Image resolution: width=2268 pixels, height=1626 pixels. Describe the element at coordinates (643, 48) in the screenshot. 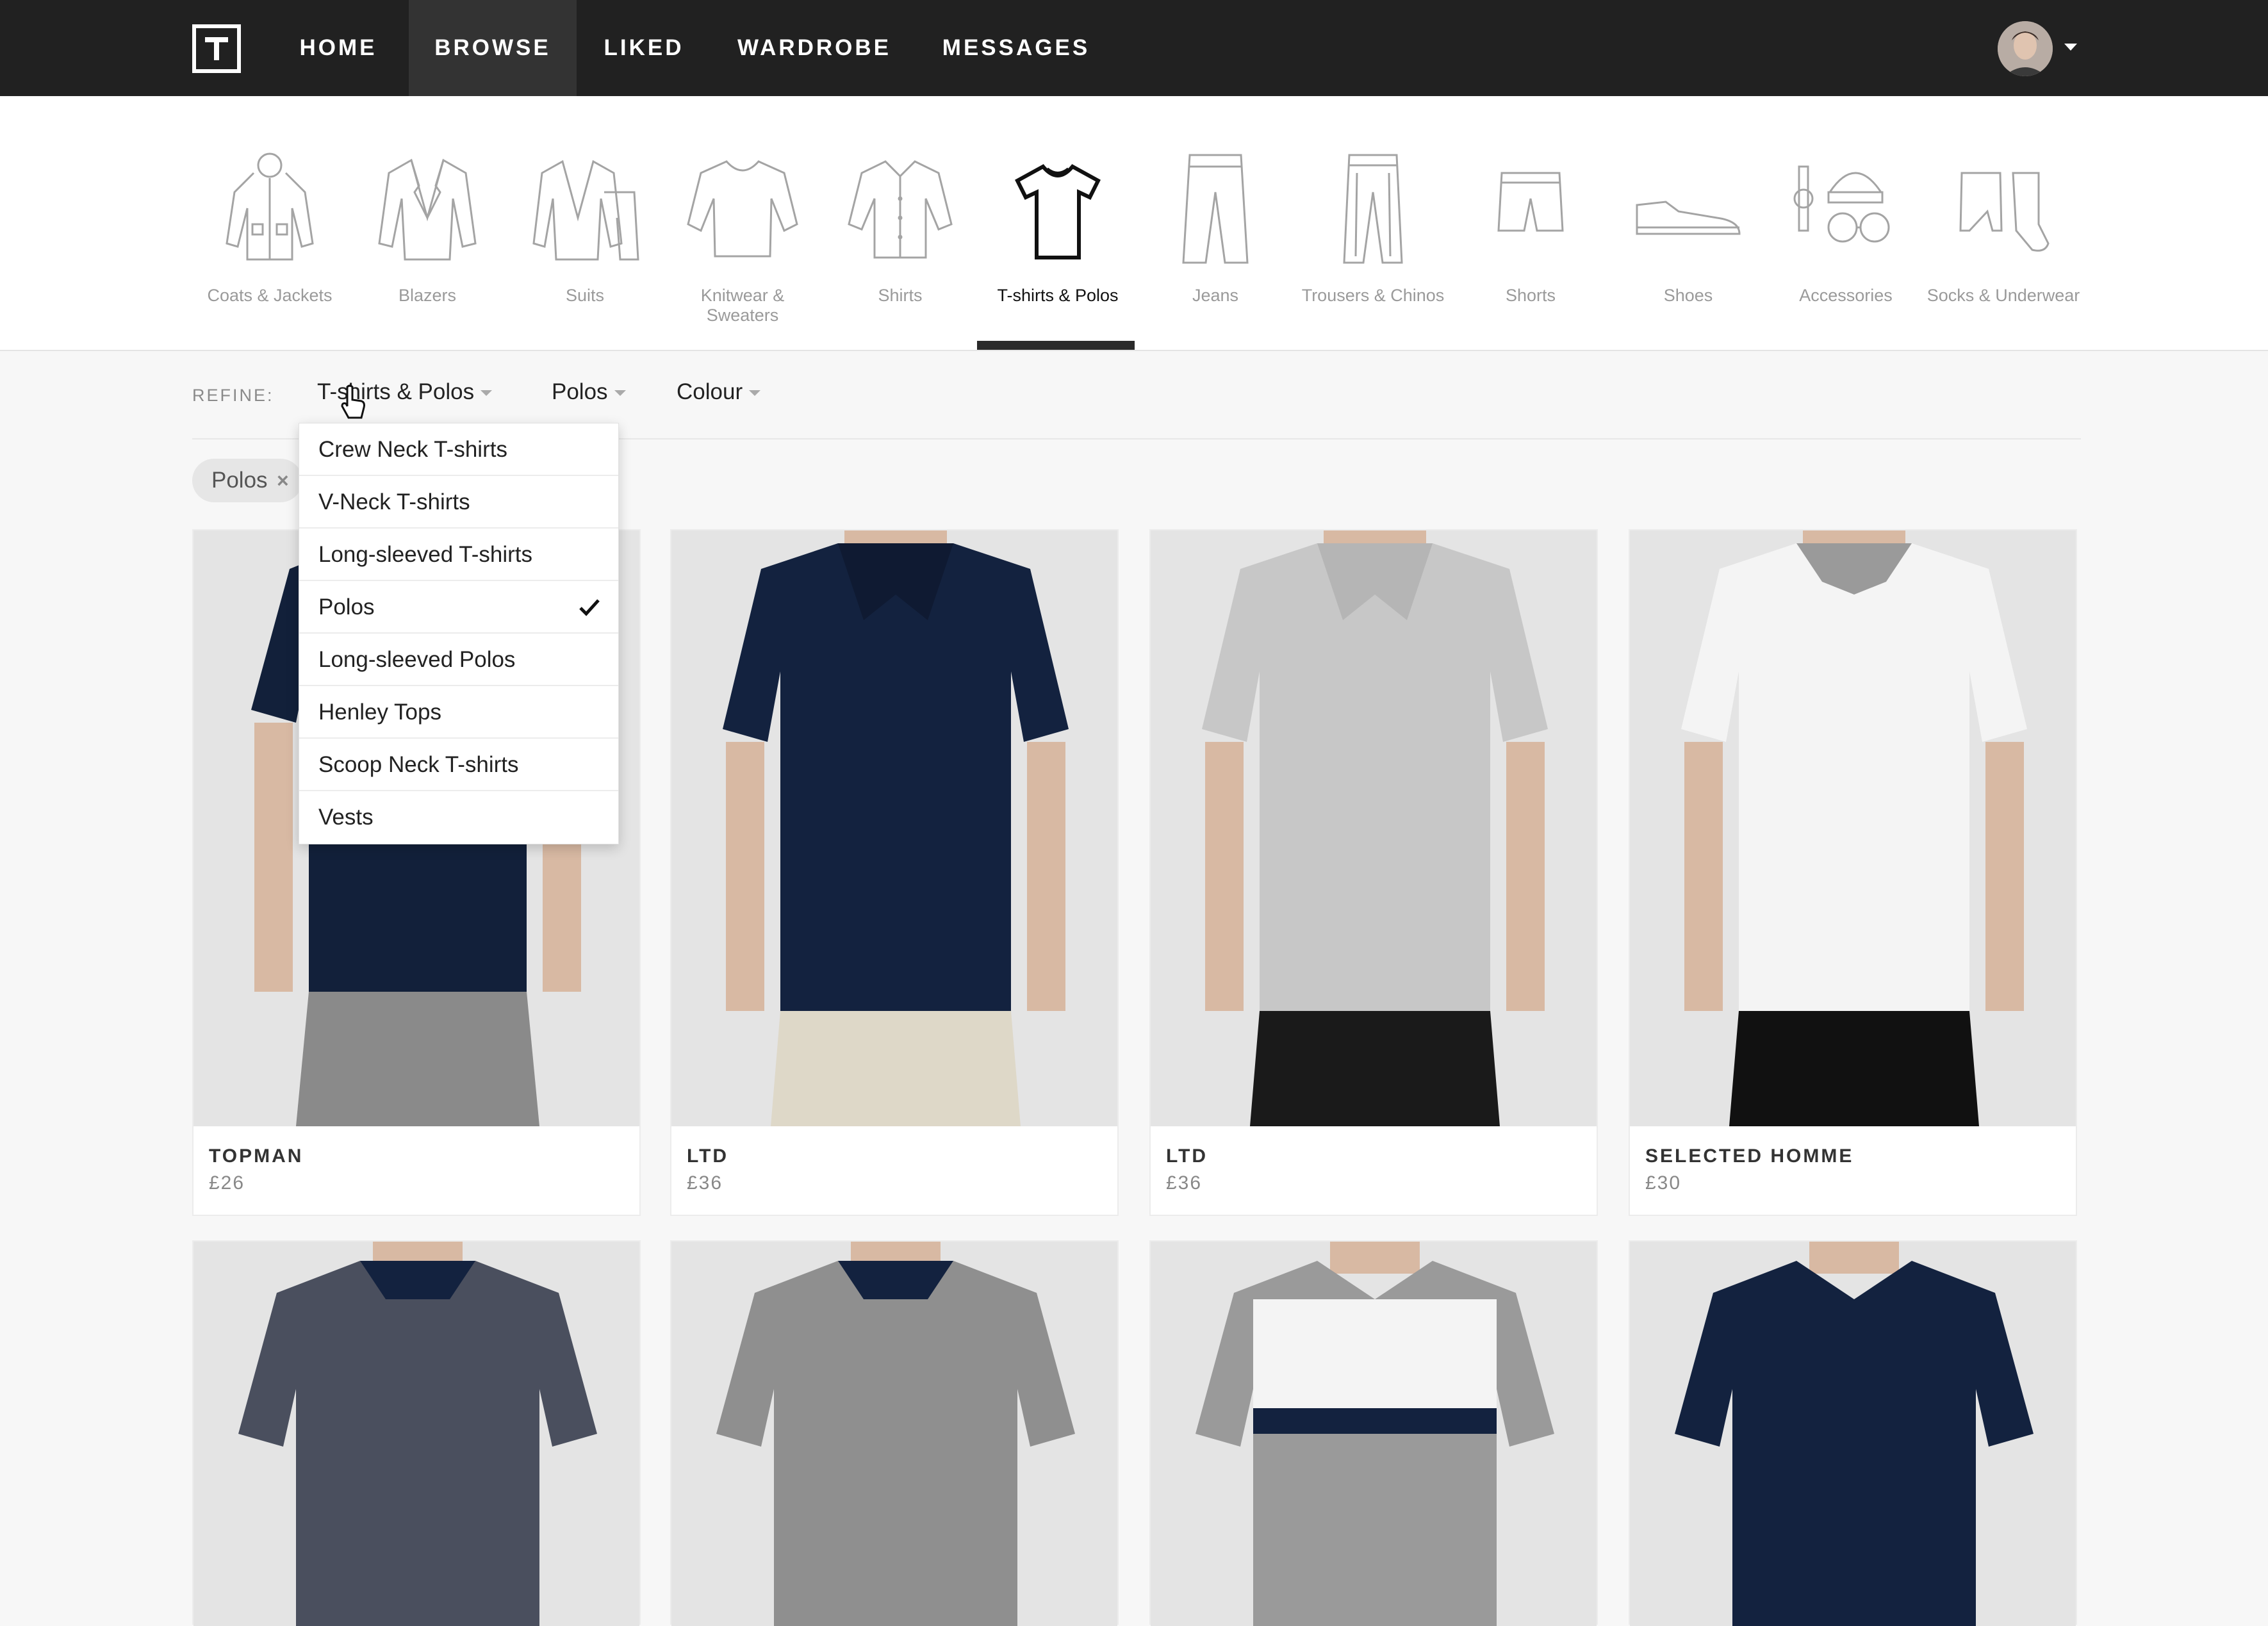

I see `nav-liked: LIKED` at that location.